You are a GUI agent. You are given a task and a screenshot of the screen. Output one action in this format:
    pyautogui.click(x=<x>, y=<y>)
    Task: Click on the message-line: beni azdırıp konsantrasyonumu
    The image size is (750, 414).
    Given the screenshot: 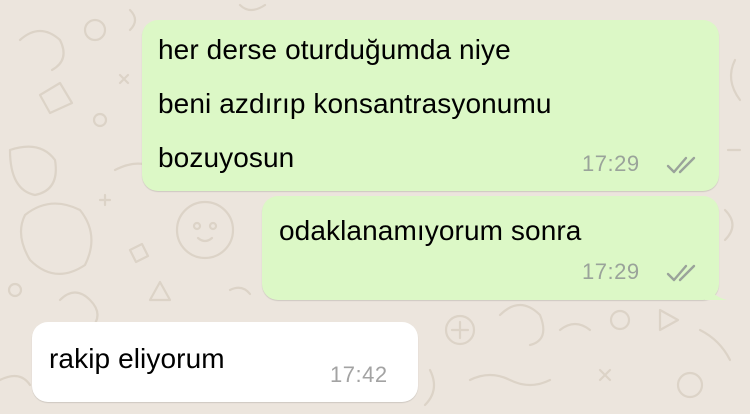 What is the action you would take?
    pyautogui.click(x=355, y=103)
    